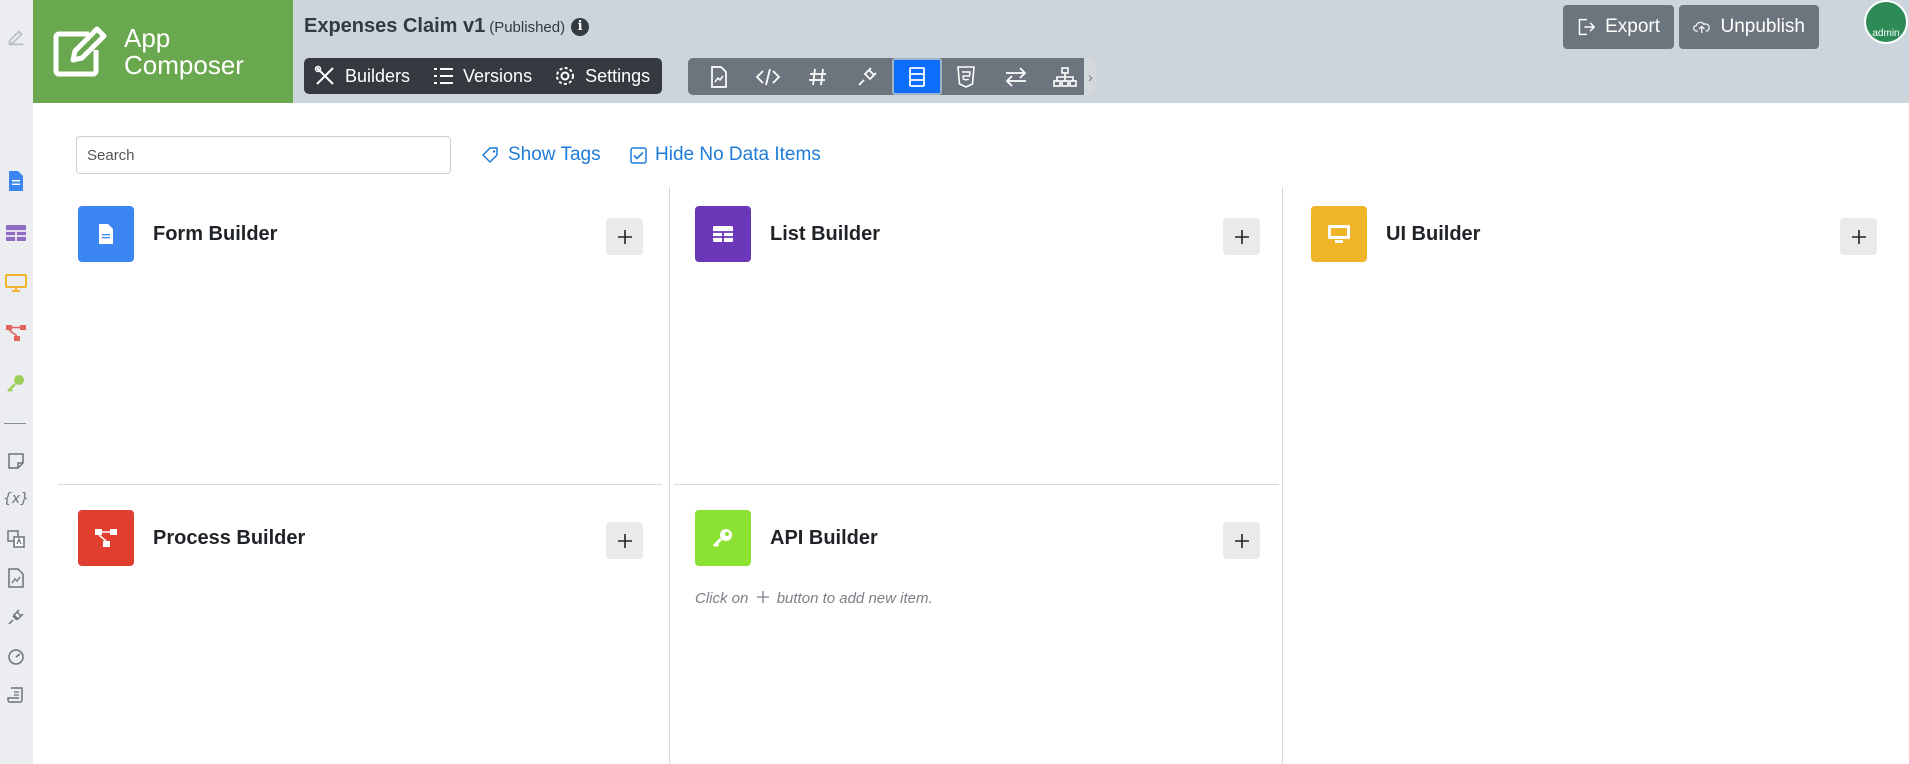 Image resolution: width=1909 pixels, height=764 pixels. Describe the element at coordinates (378, 75) in the screenshot. I see `nav-builders-label: Builders` at that location.